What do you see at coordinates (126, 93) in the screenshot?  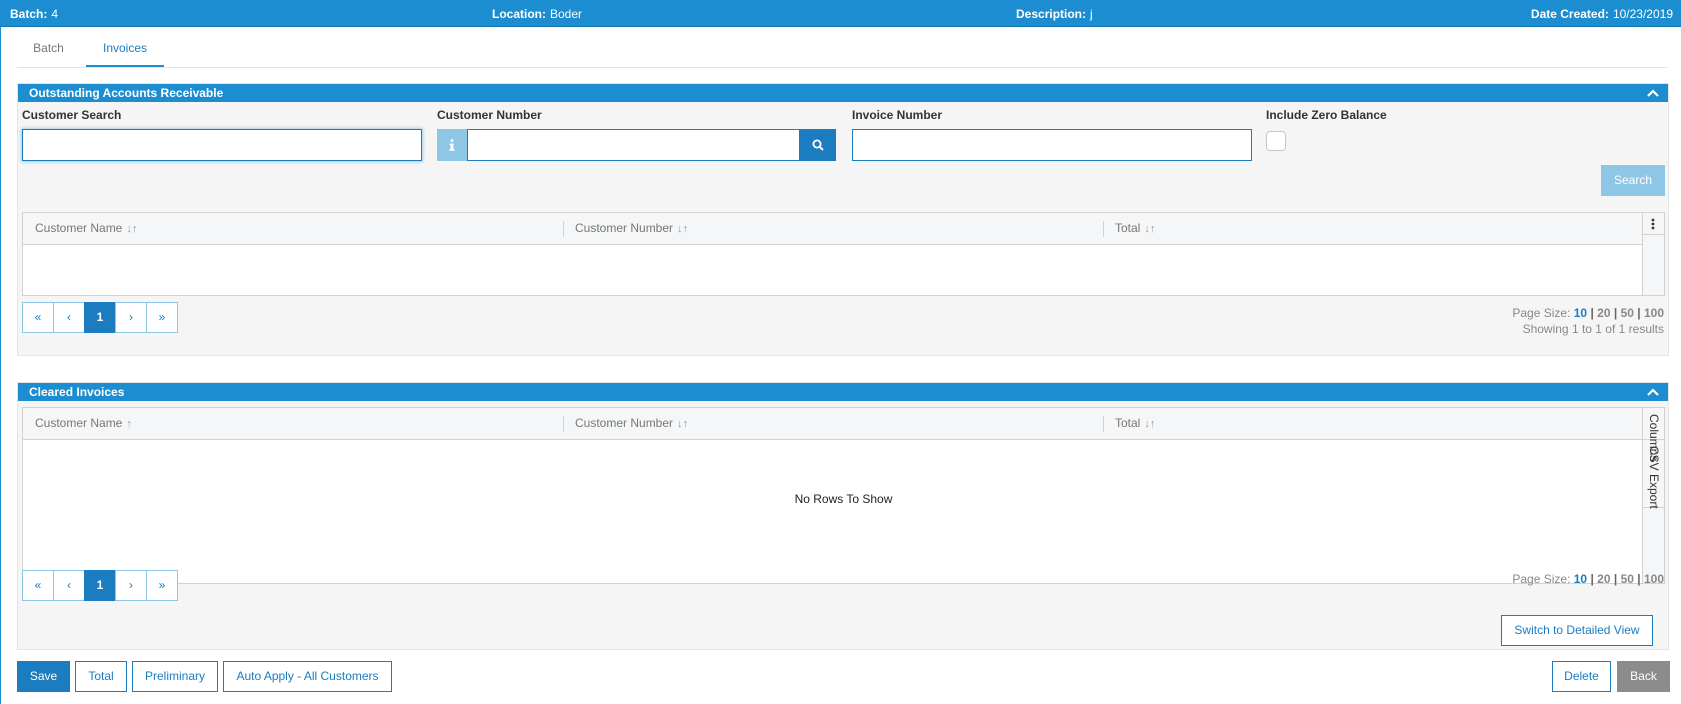 I see `outstanding-ar-title: Outstanding Accounts Receivable` at bounding box center [126, 93].